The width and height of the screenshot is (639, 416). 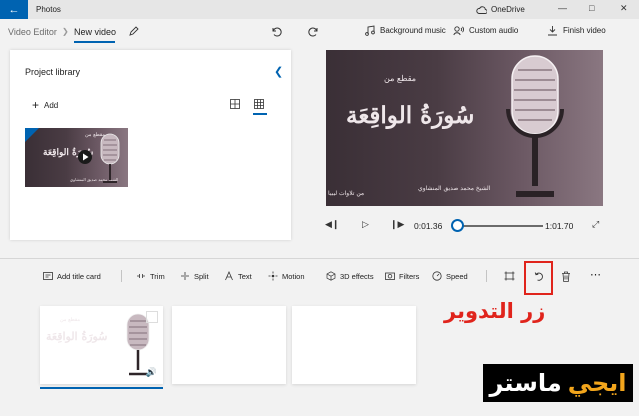 What do you see at coordinates (454, 188) in the screenshot?
I see `preview-reciter: الشيخ محمد صديق المنشاوي` at bounding box center [454, 188].